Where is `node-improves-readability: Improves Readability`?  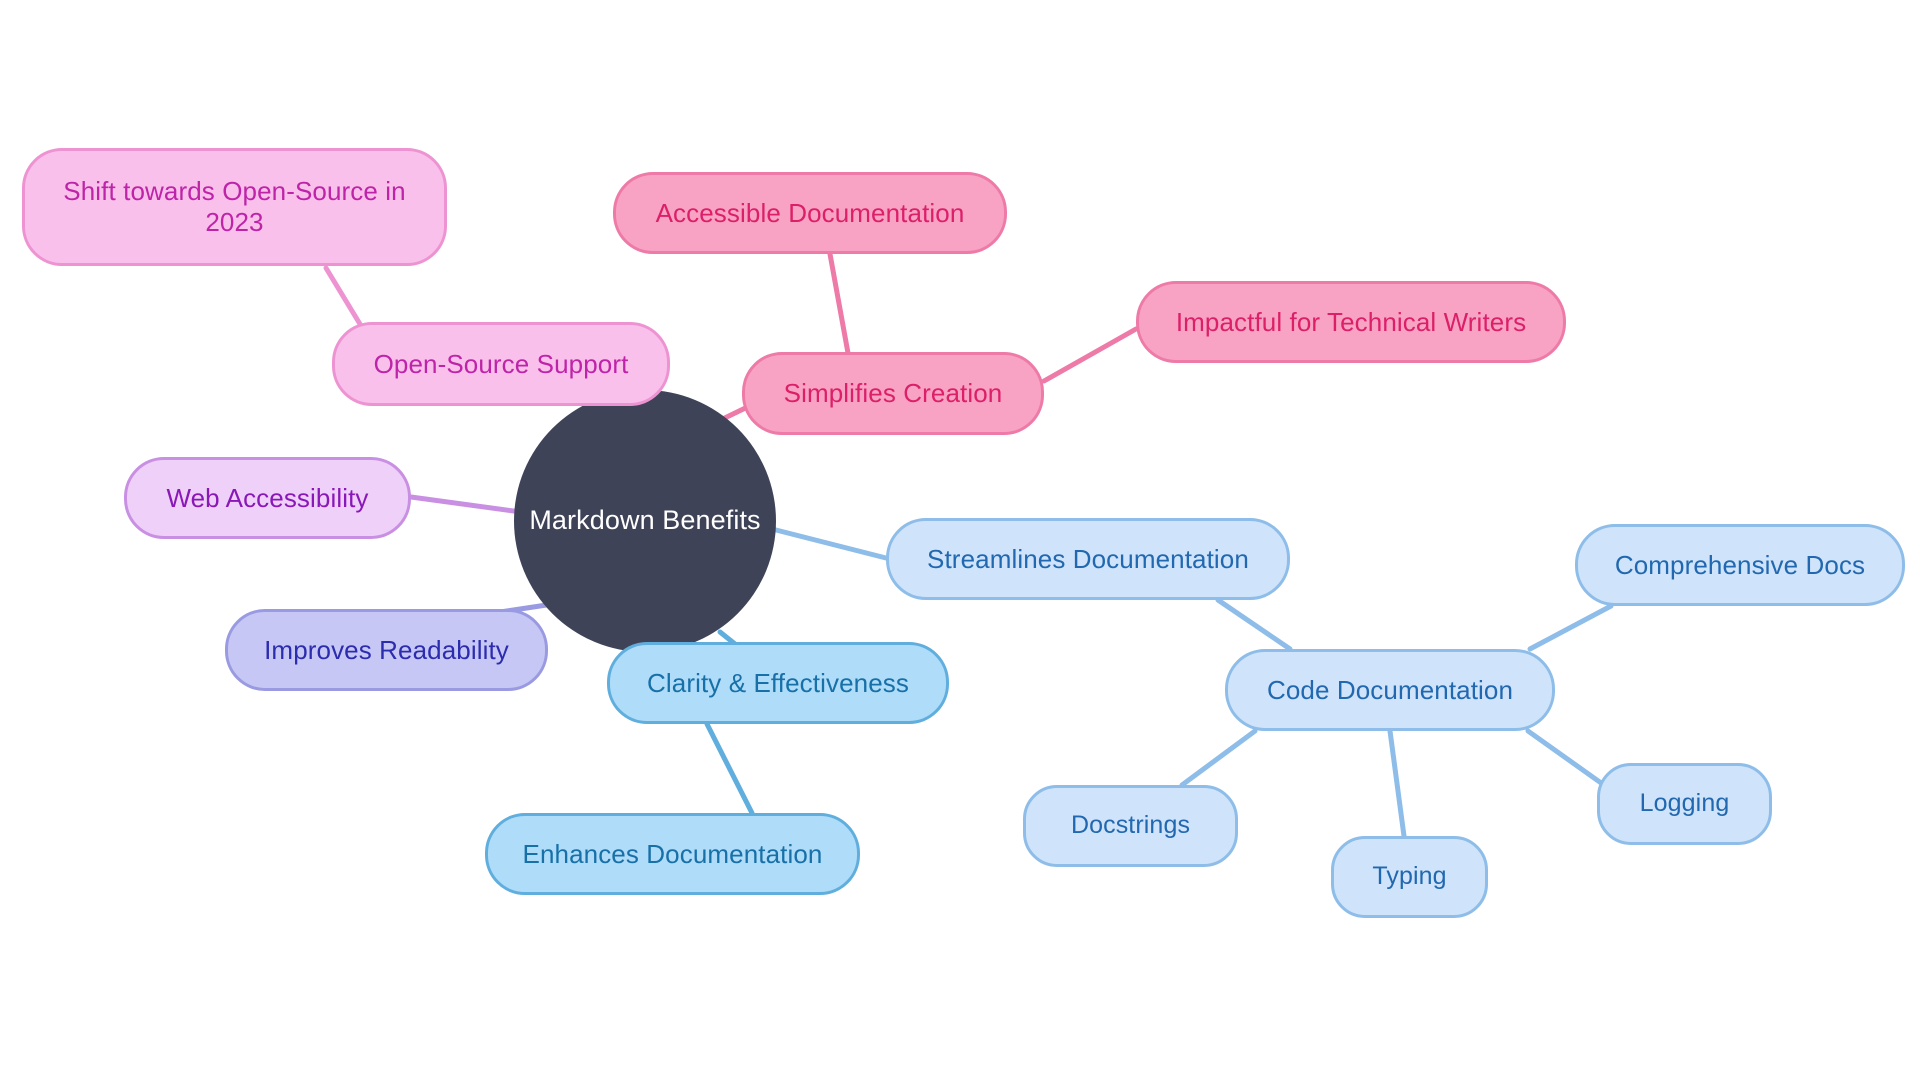
node-improves-readability: Improves Readability is located at coordinates (386, 650).